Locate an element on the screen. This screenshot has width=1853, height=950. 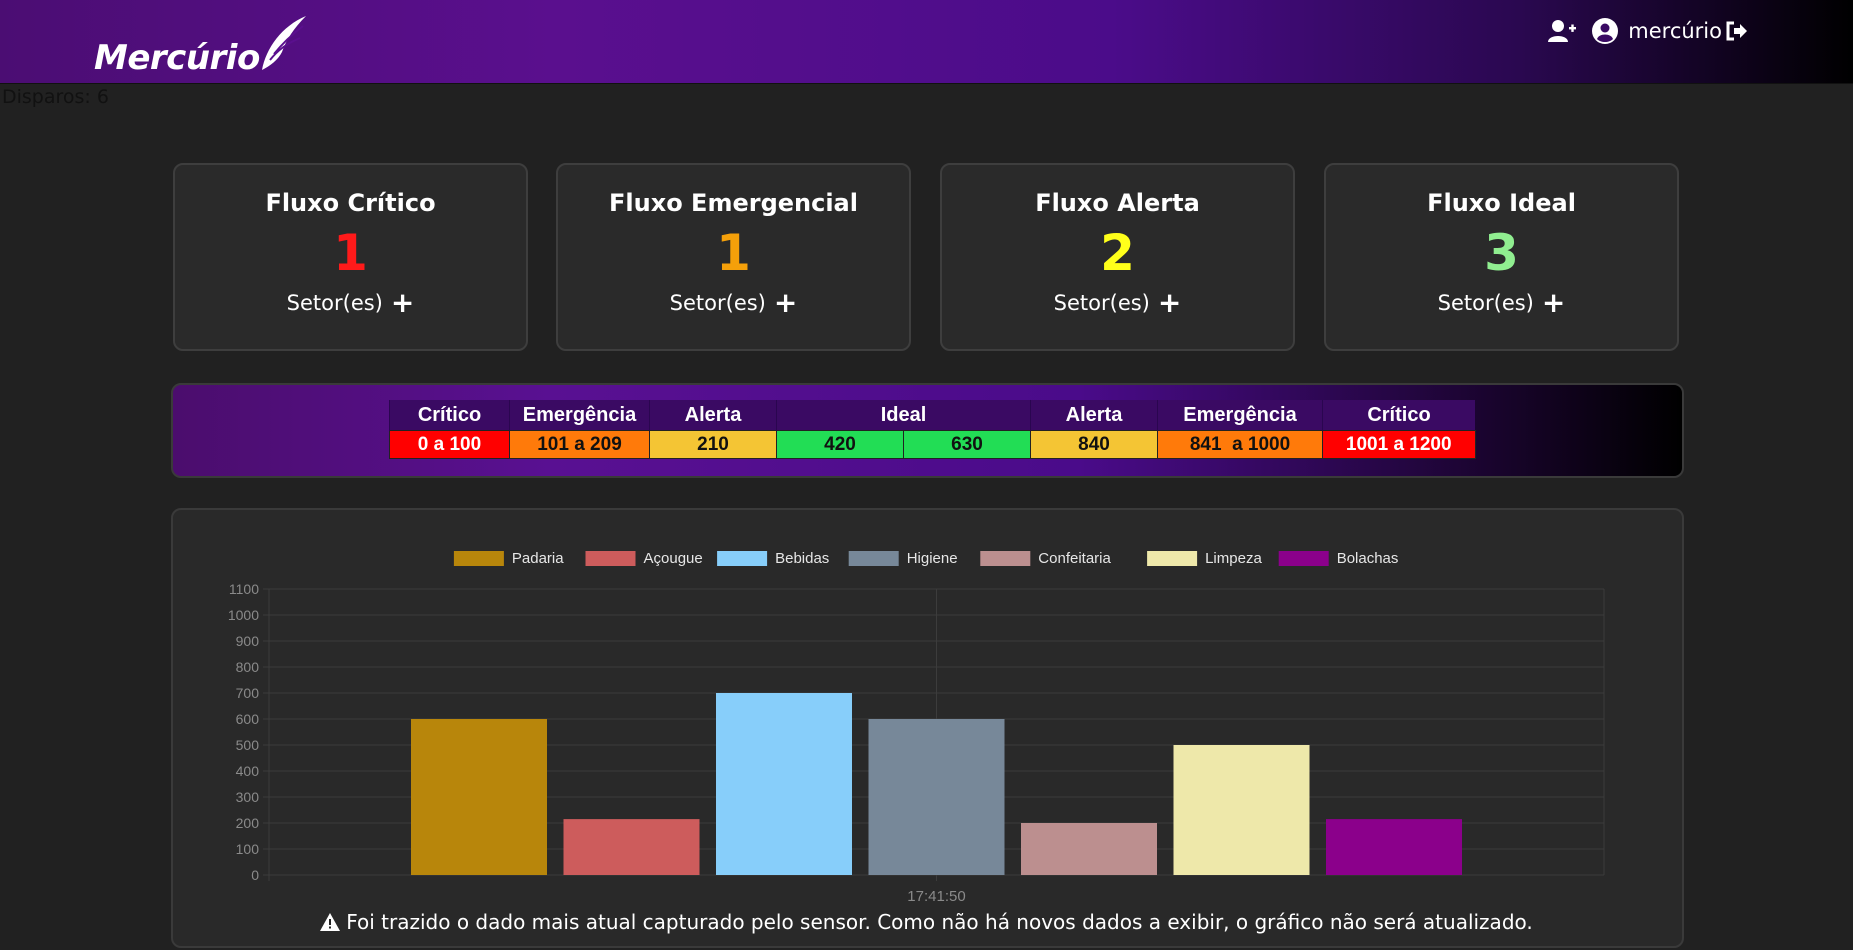
disparos-counter: Disparos: 6 is located at coordinates (55, 97).